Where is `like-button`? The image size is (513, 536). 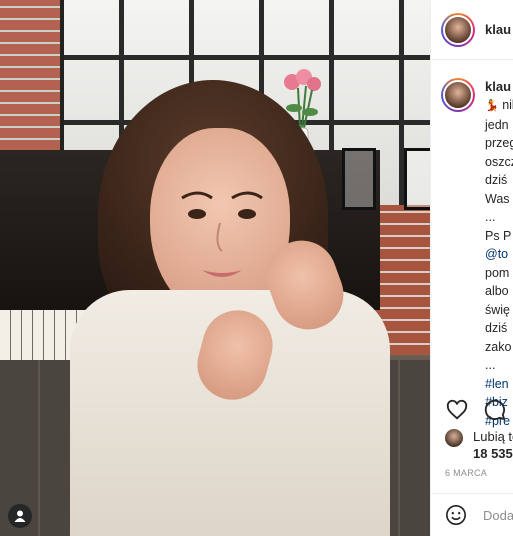
like-button is located at coordinates (457, 410).